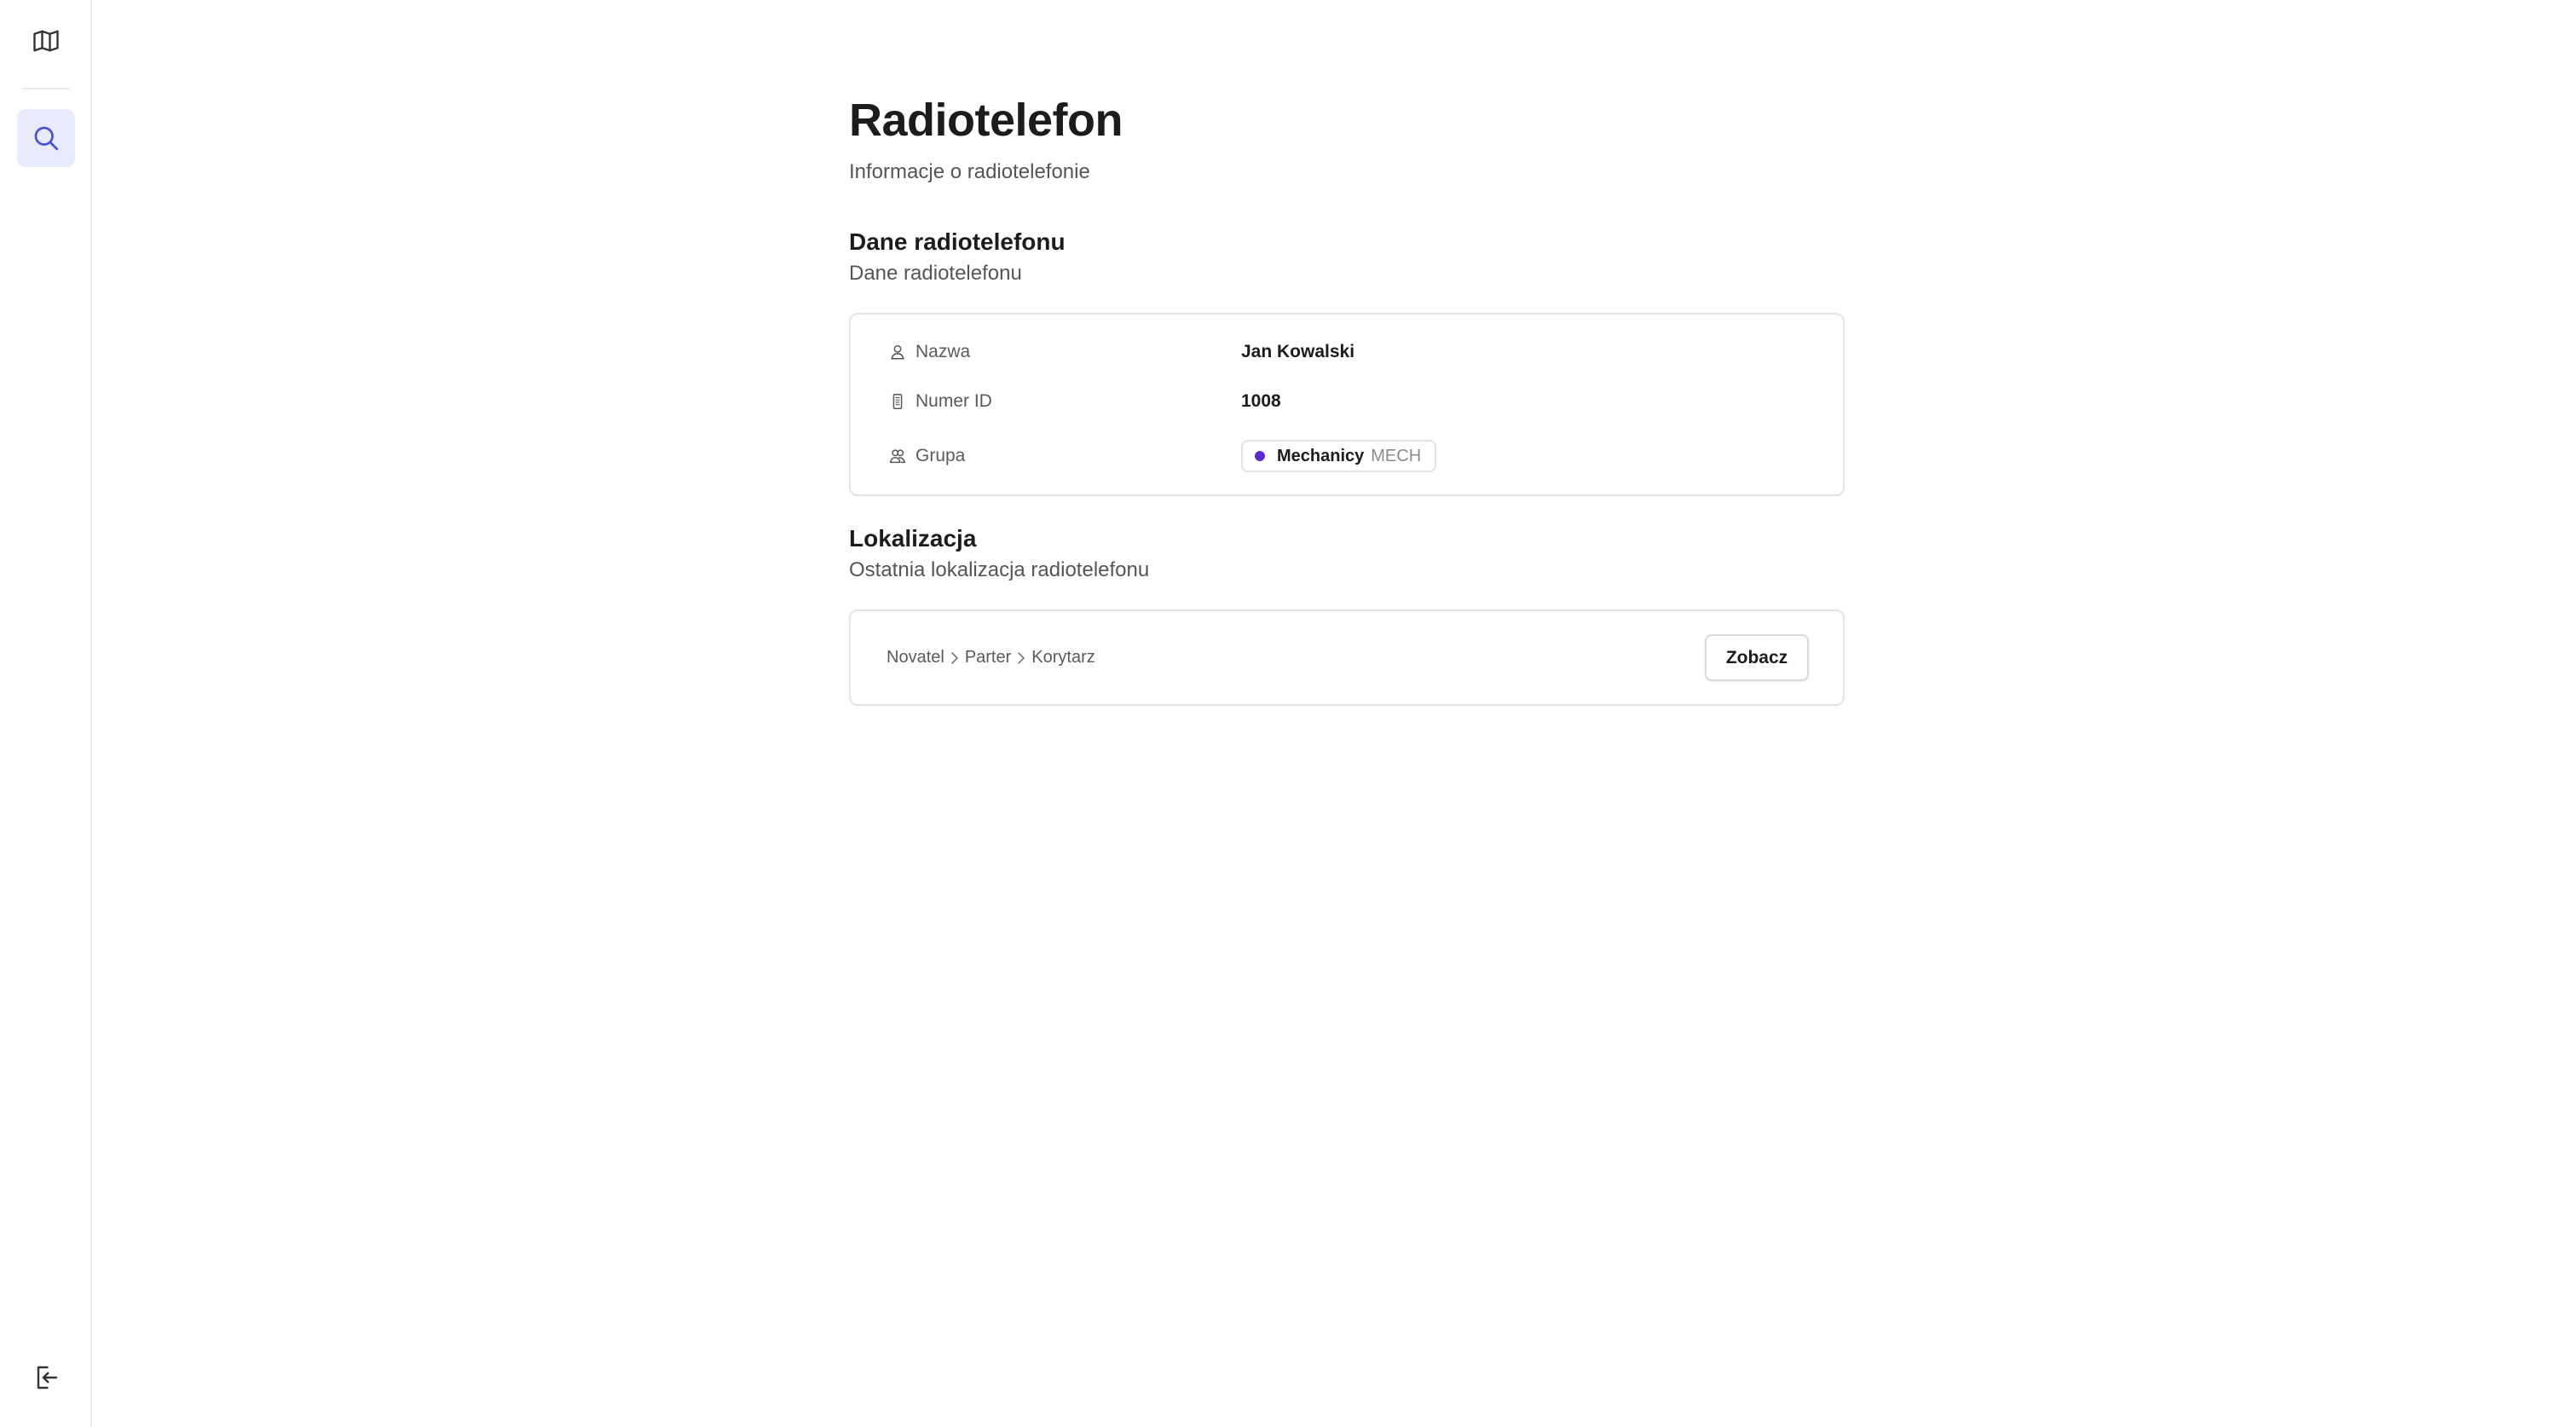  I want to click on map-icon, so click(46, 41).